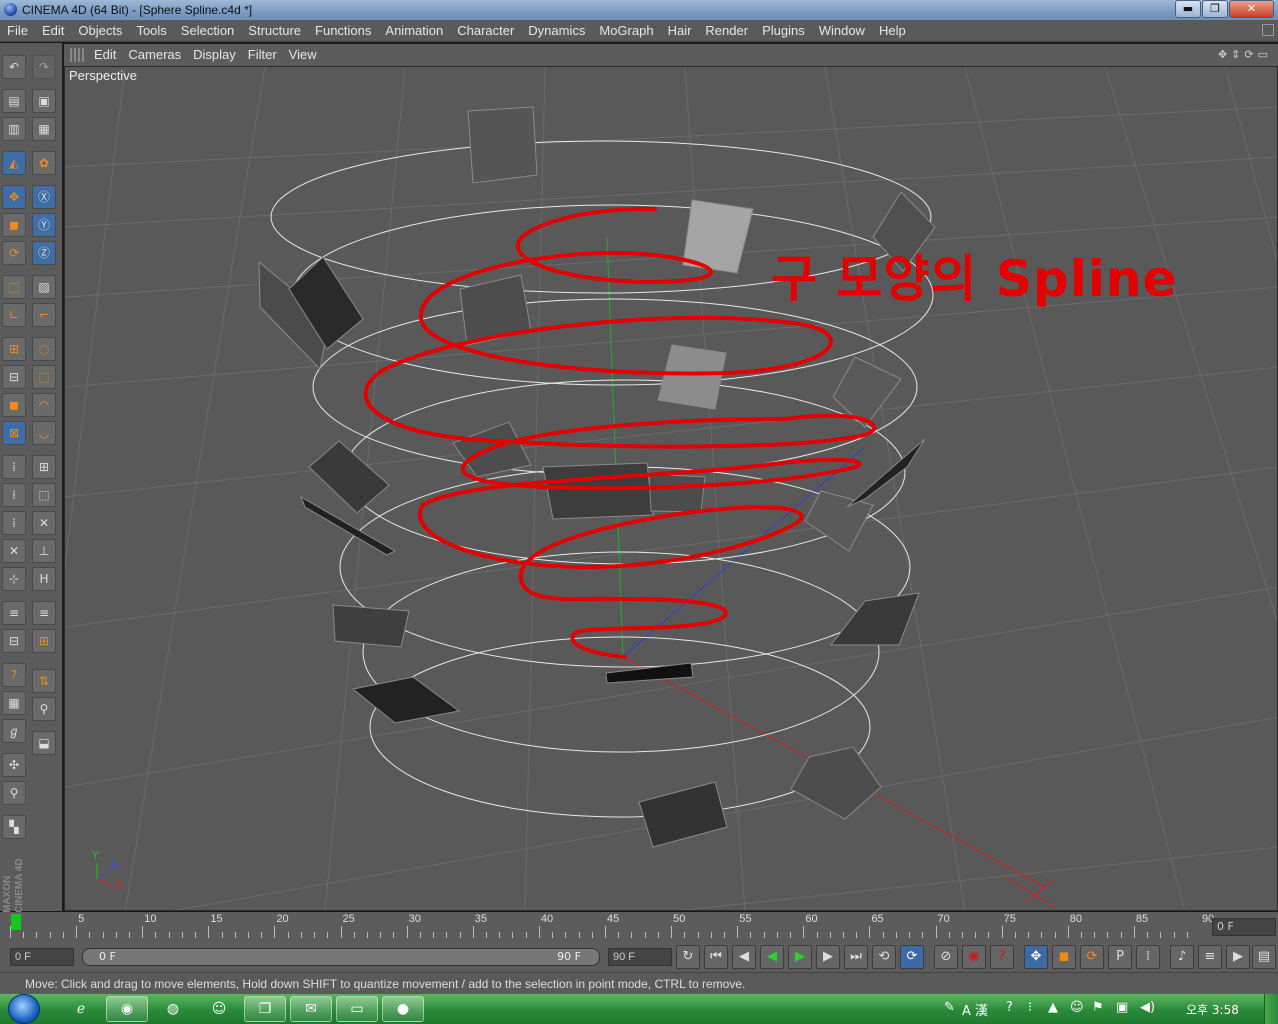 The height and width of the screenshot is (1024, 1278). Describe the element at coordinates (1036, 957) in the screenshot. I see `position-key-icon: ✥` at that location.